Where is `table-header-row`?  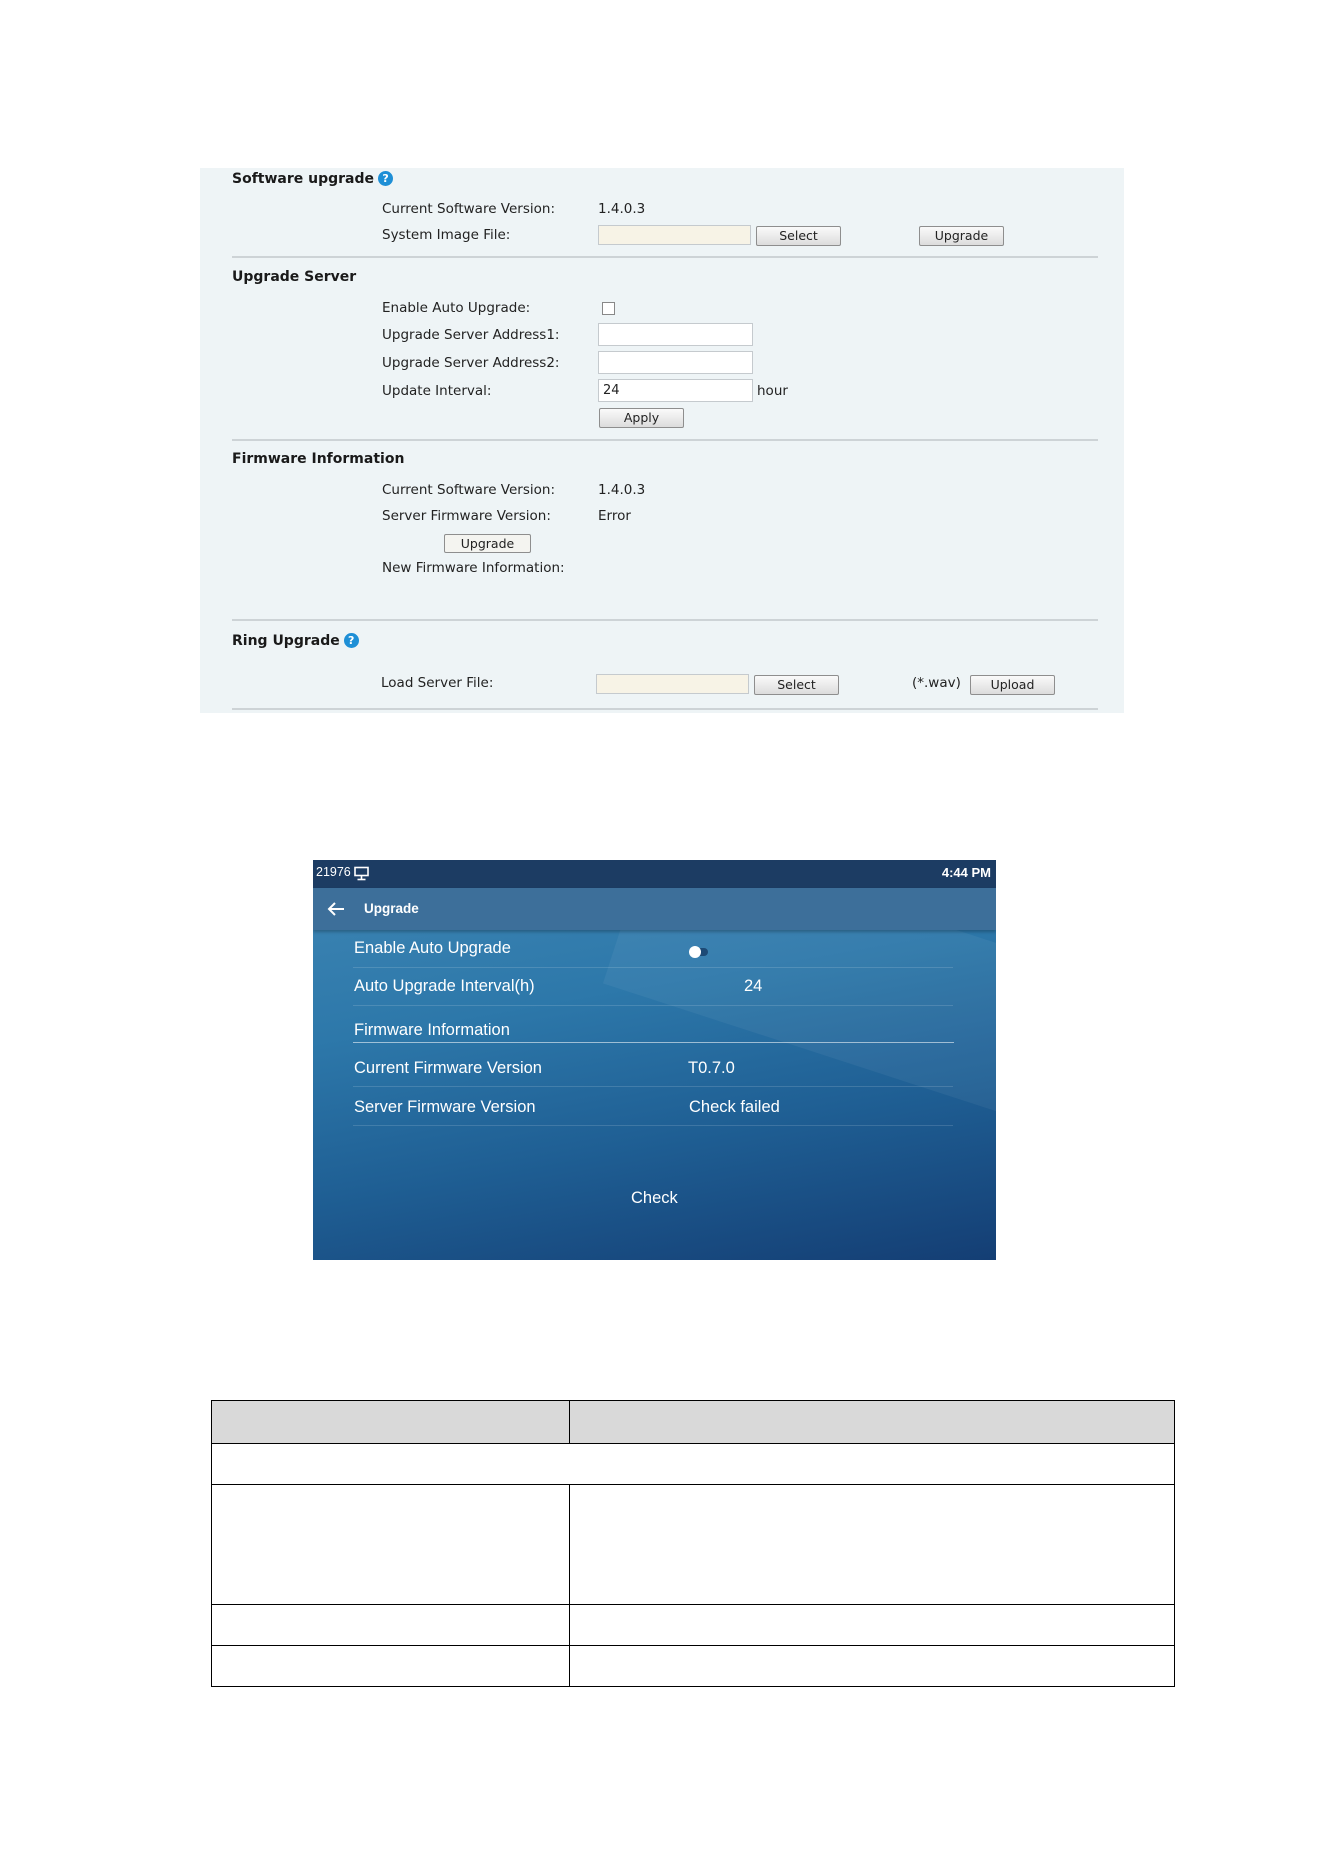
table-header-row is located at coordinates (693, 1422).